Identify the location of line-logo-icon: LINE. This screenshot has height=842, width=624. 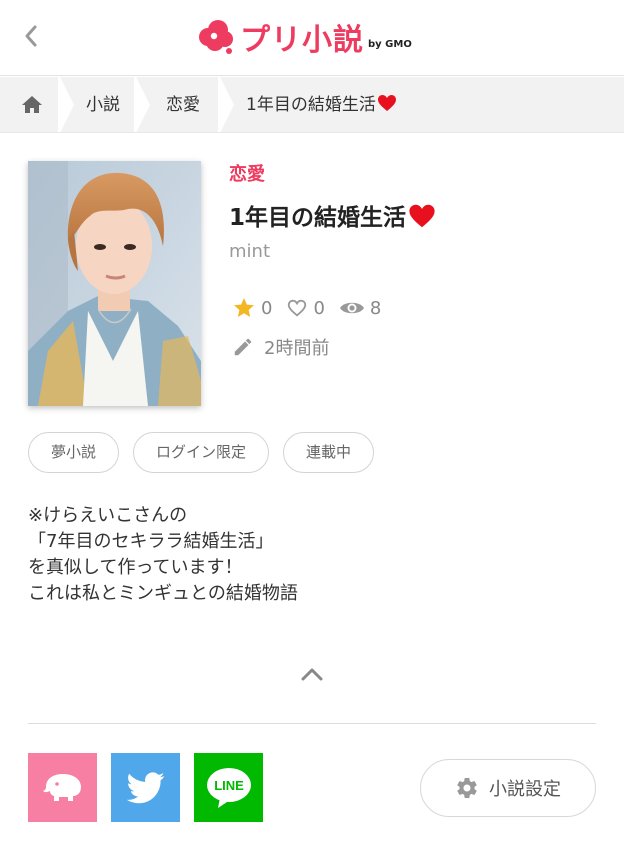
(228, 787).